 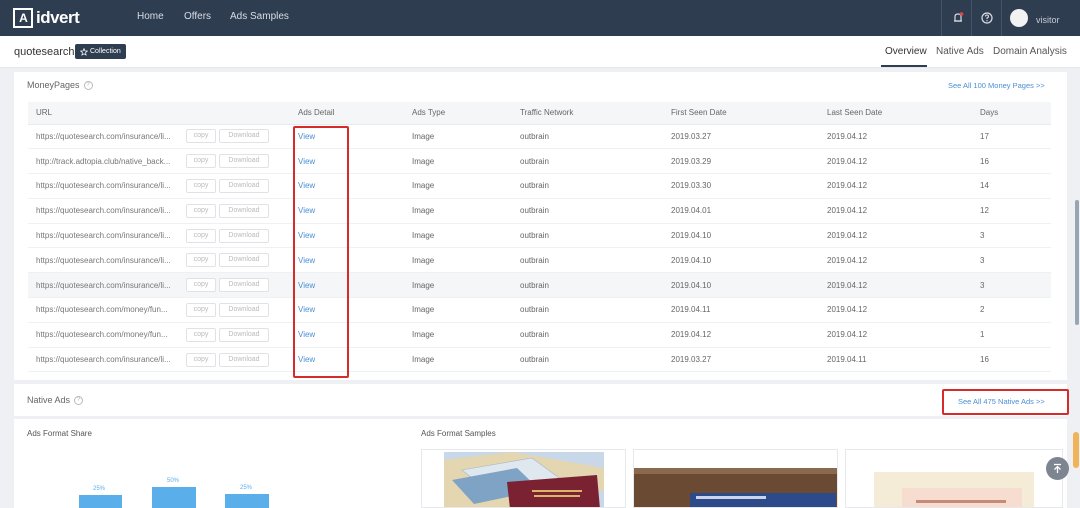 What do you see at coordinates (749, 186) in the screenshot?
I see `row-first-seen: 2019.03.30` at bounding box center [749, 186].